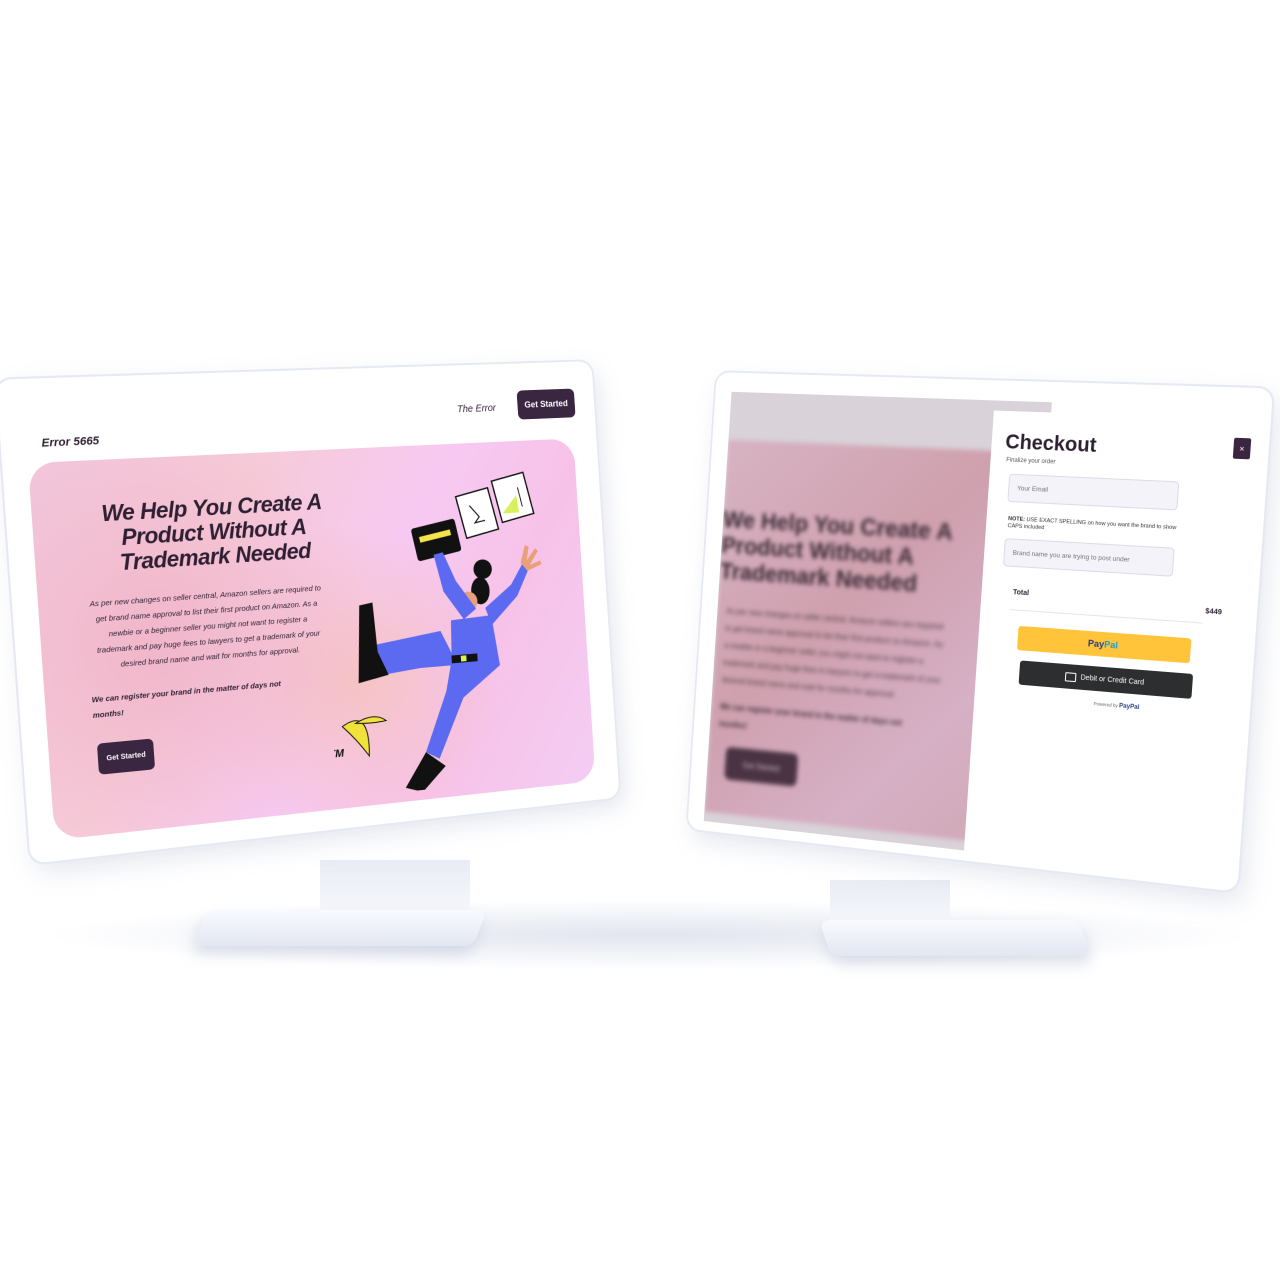  I want to click on header-get-started-button: Get Started, so click(546, 404).